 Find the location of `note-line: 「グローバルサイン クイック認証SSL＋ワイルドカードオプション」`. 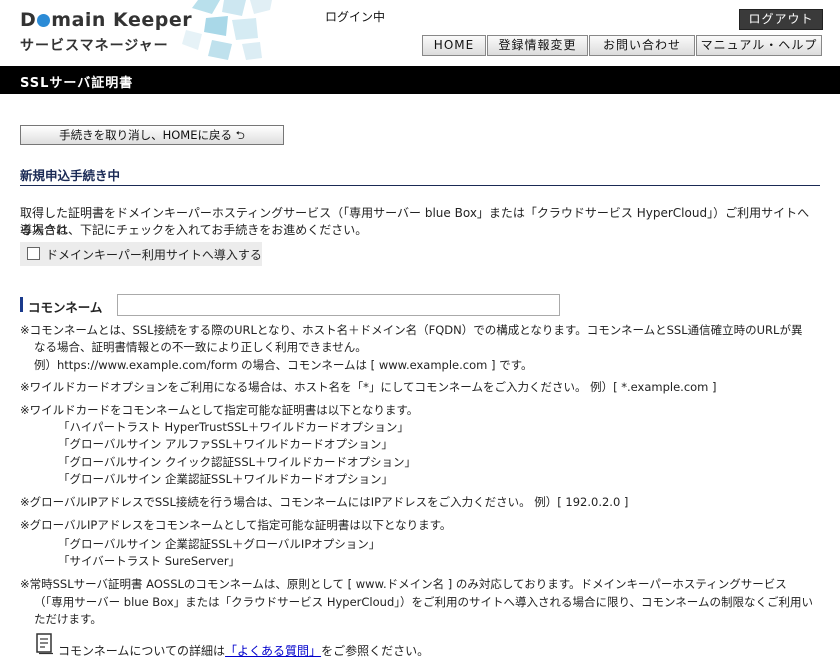

note-line: 「グローバルサイン クイック認証SSL＋ワイルドカードオプション」 is located at coordinates (237, 462).